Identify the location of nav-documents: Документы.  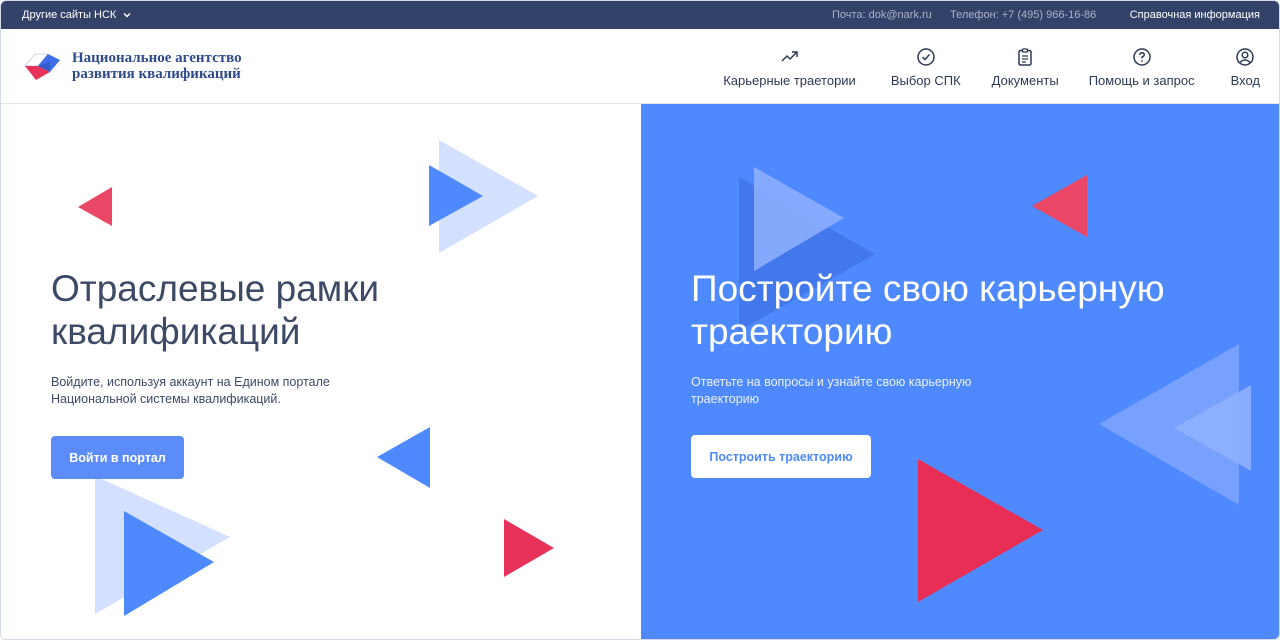
(1025, 67).